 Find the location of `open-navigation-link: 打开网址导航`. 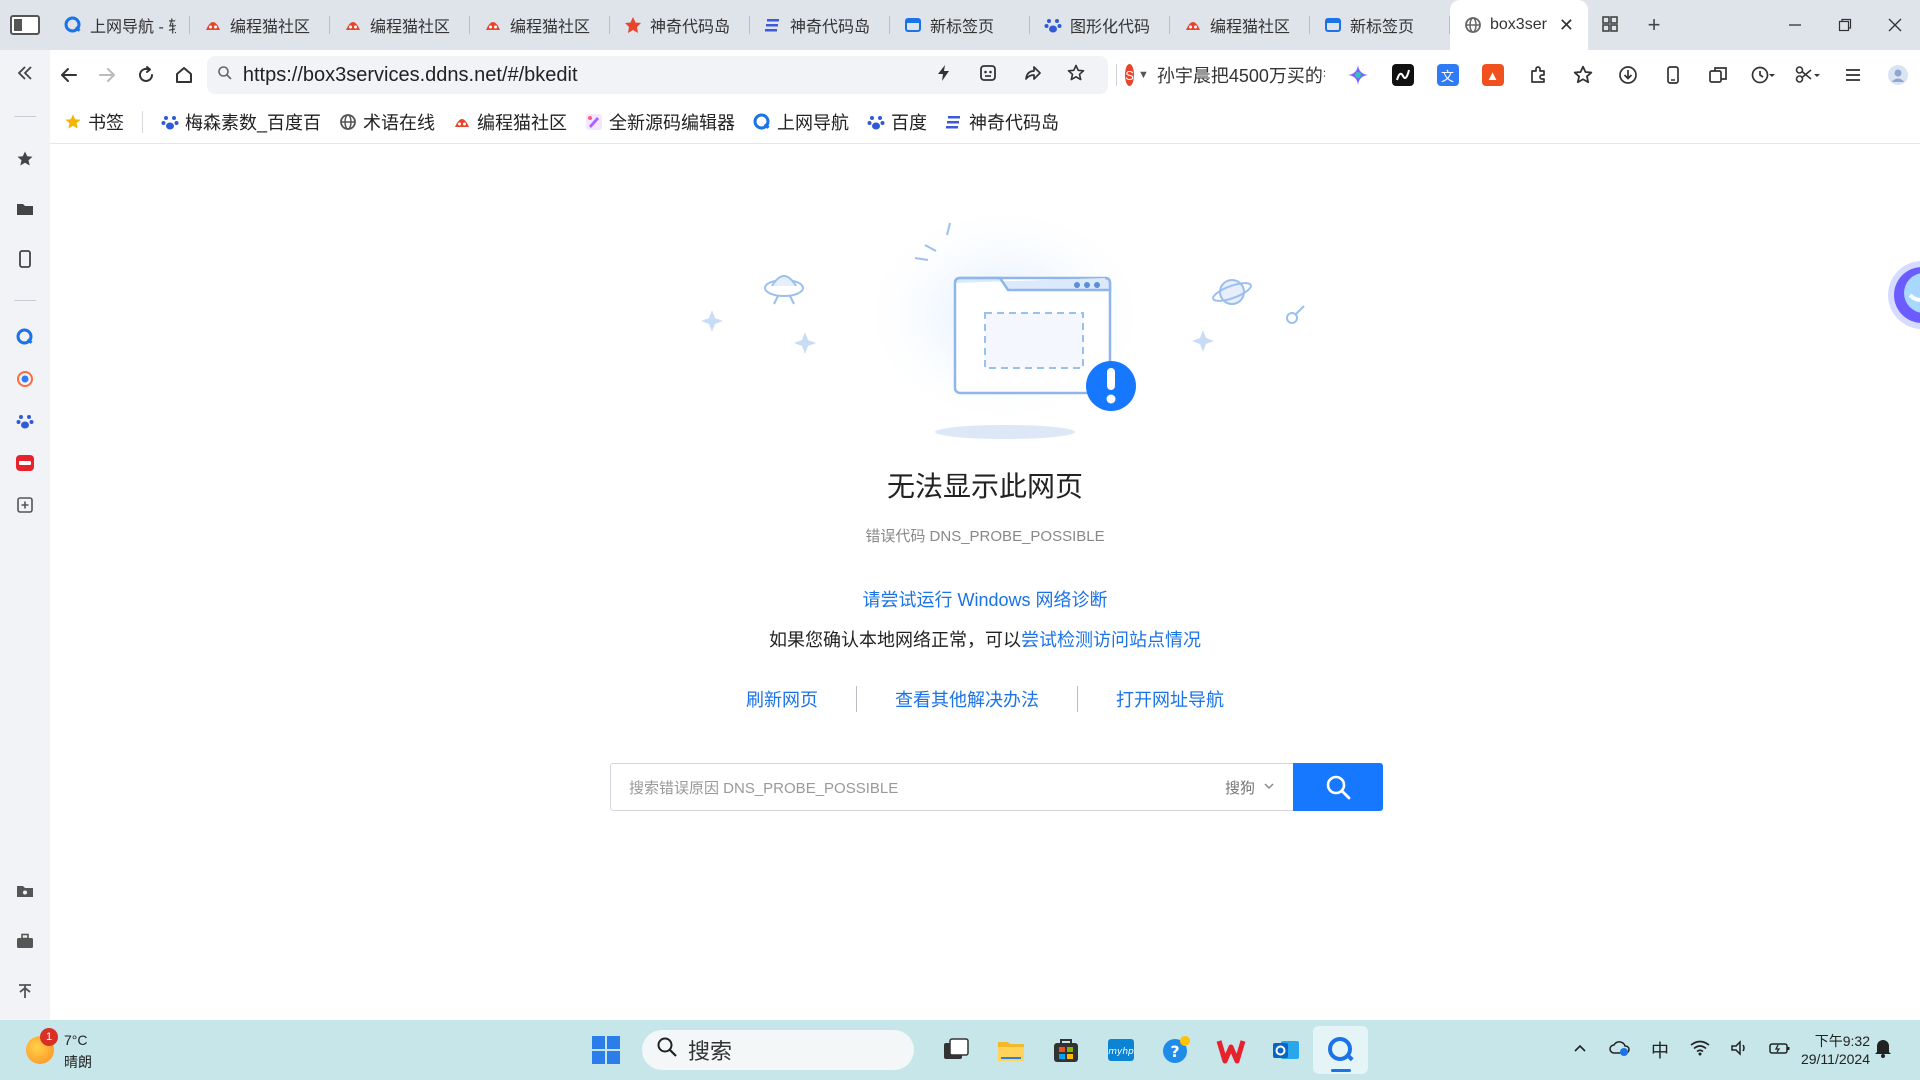

open-navigation-link: 打开网址导航 is located at coordinates (1170, 699).